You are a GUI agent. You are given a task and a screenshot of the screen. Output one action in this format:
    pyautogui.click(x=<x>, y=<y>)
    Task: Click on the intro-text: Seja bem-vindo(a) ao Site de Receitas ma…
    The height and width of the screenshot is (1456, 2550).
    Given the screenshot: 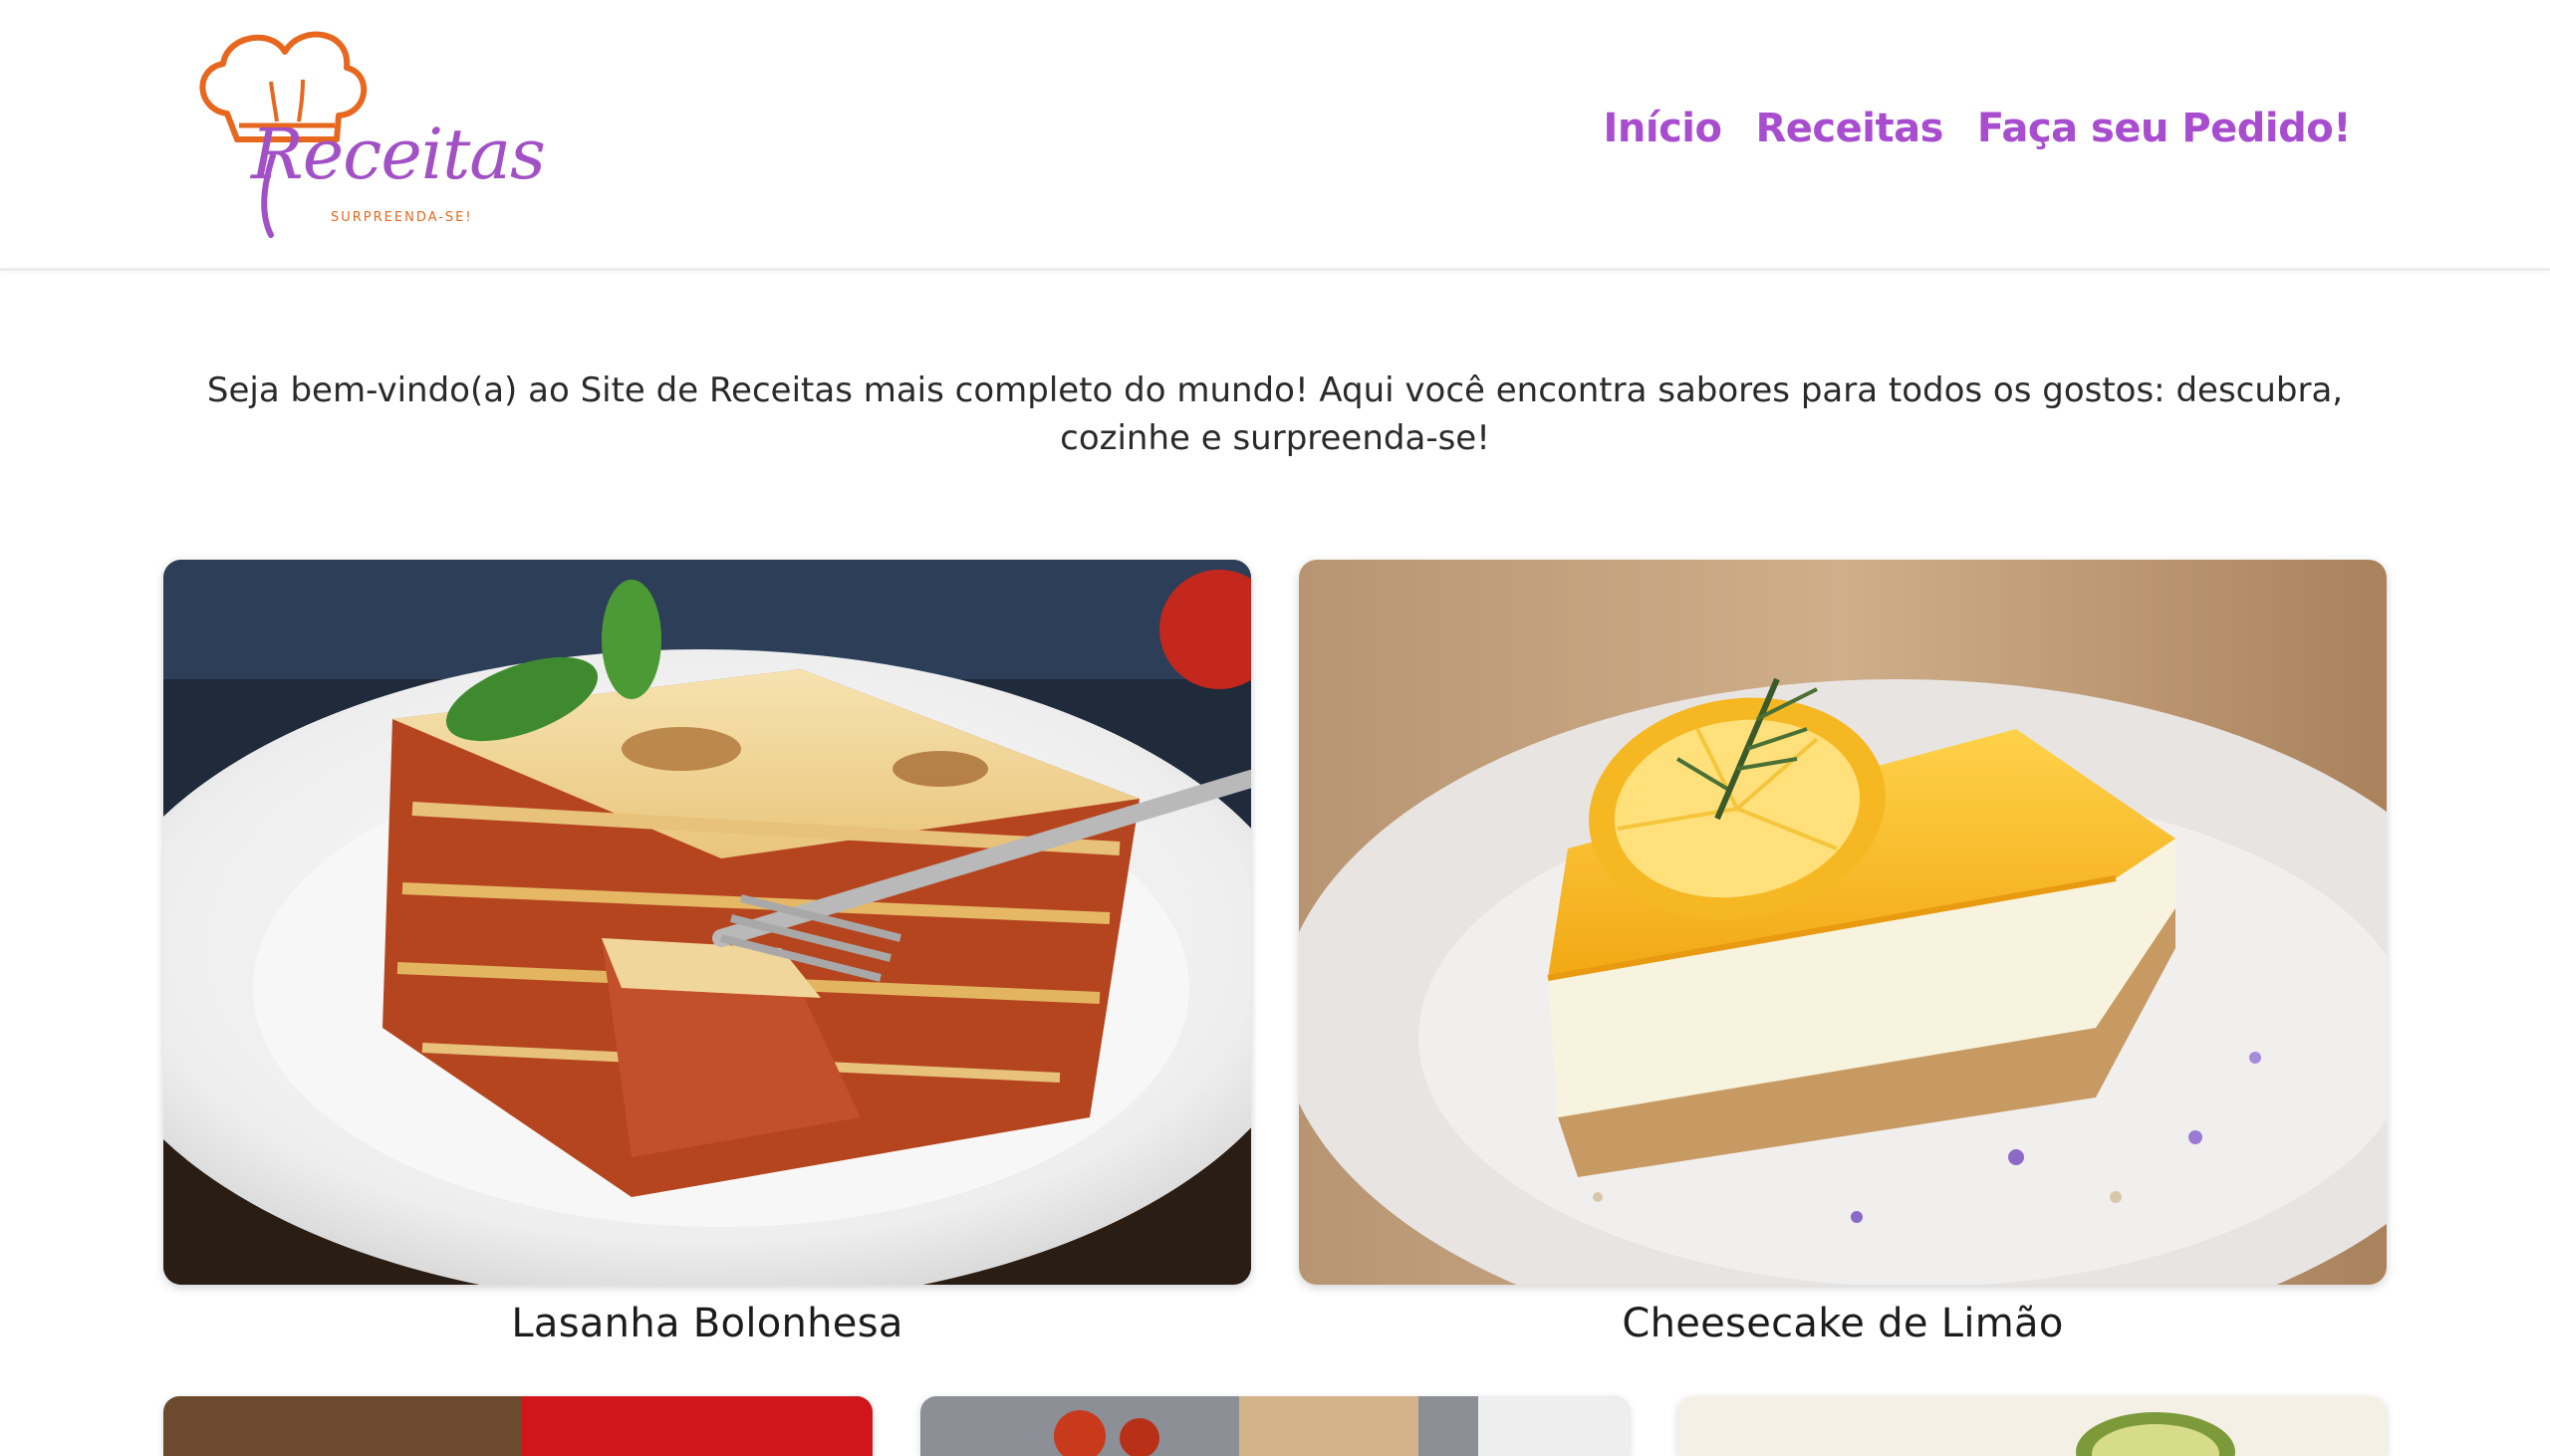 What is the action you would take?
    pyautogui.click(x=1275, y=414)
    